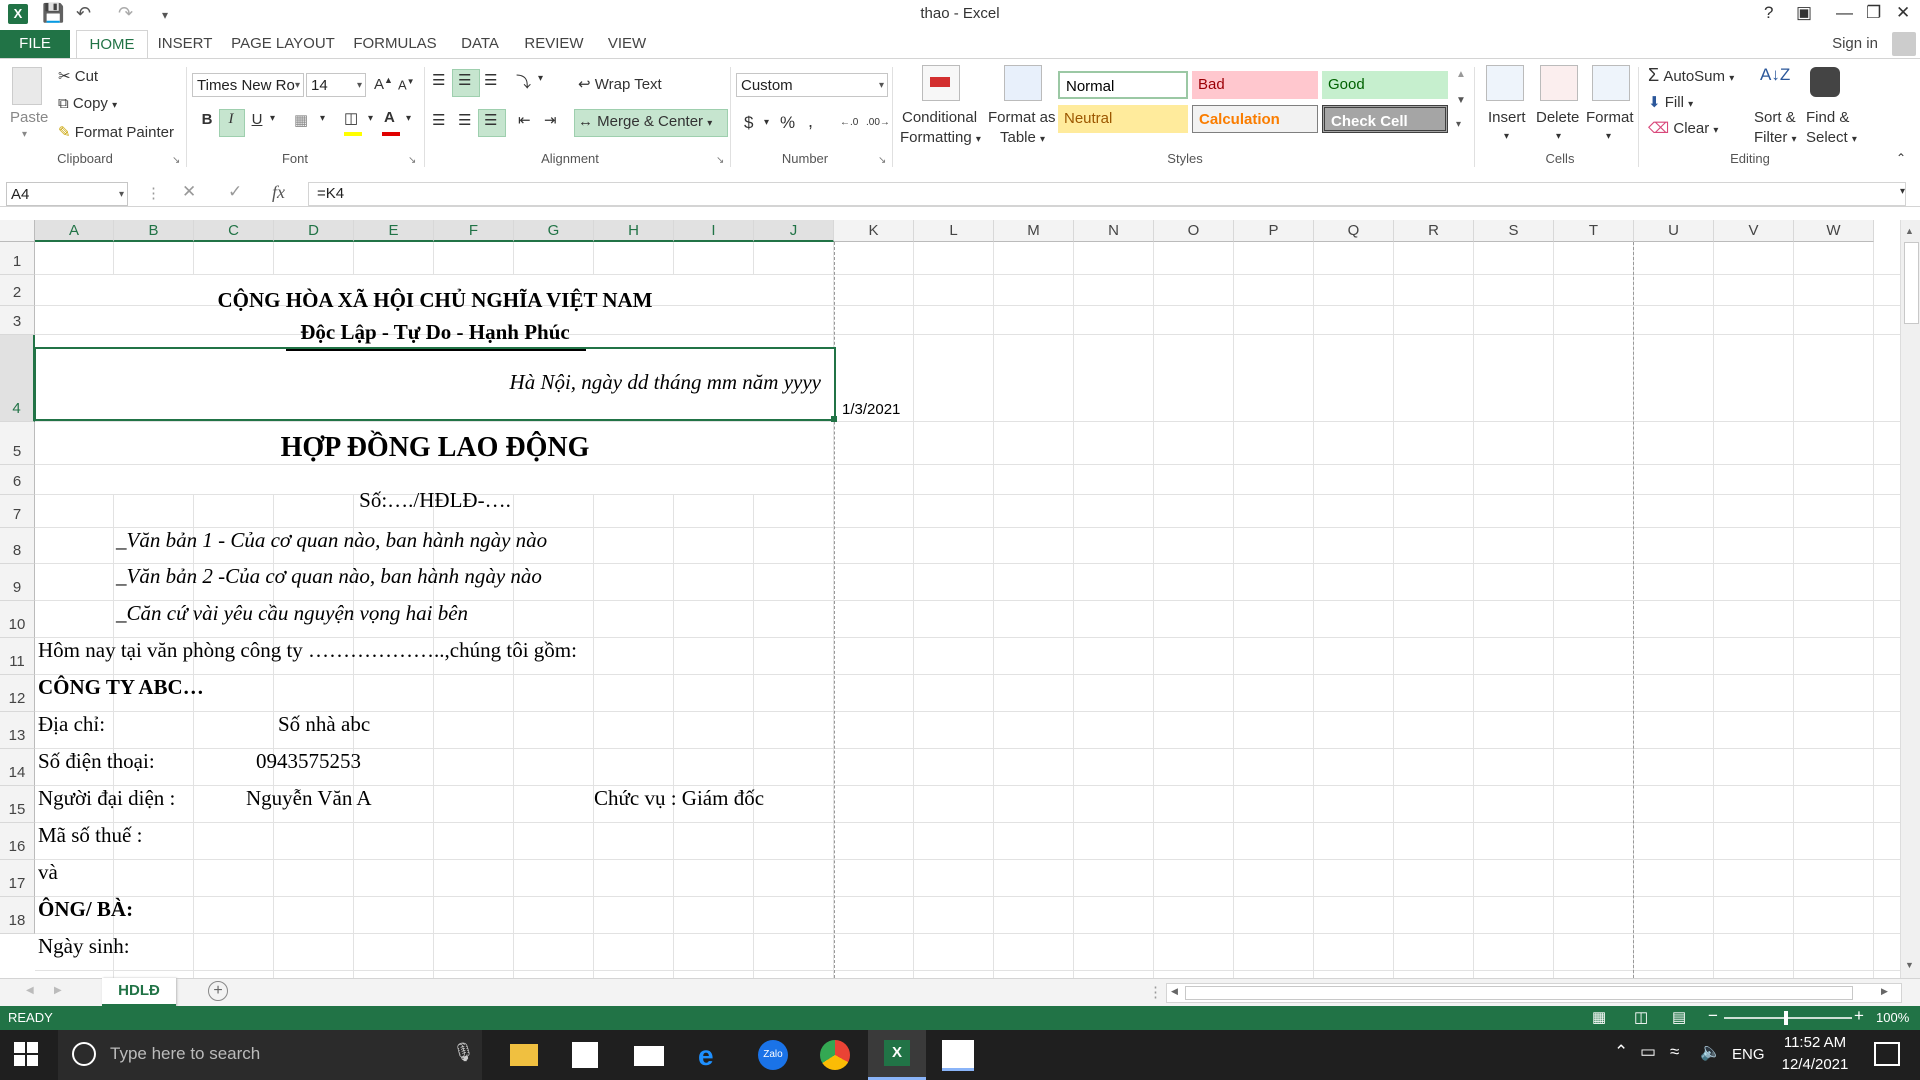  Describe the element at coordinates (435, 500) in the screenshot. I see `cell-contract-number: Số:…./HĐLĐ-….` at that location.